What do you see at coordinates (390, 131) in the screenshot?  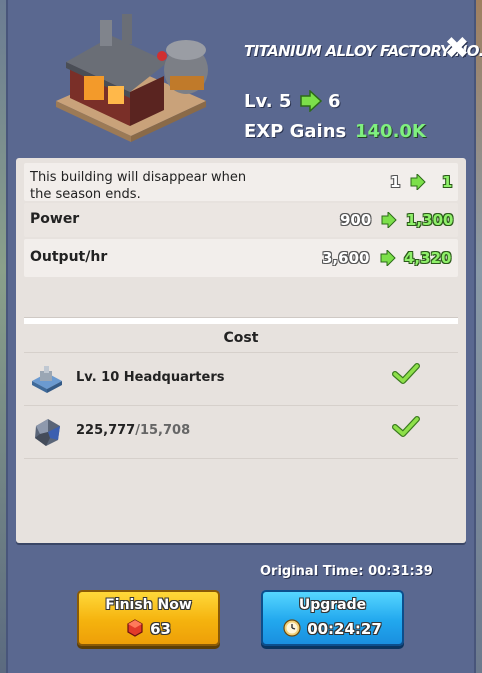 I see `exp-gains-value: 140.0K` at bounding box center [390, 131].